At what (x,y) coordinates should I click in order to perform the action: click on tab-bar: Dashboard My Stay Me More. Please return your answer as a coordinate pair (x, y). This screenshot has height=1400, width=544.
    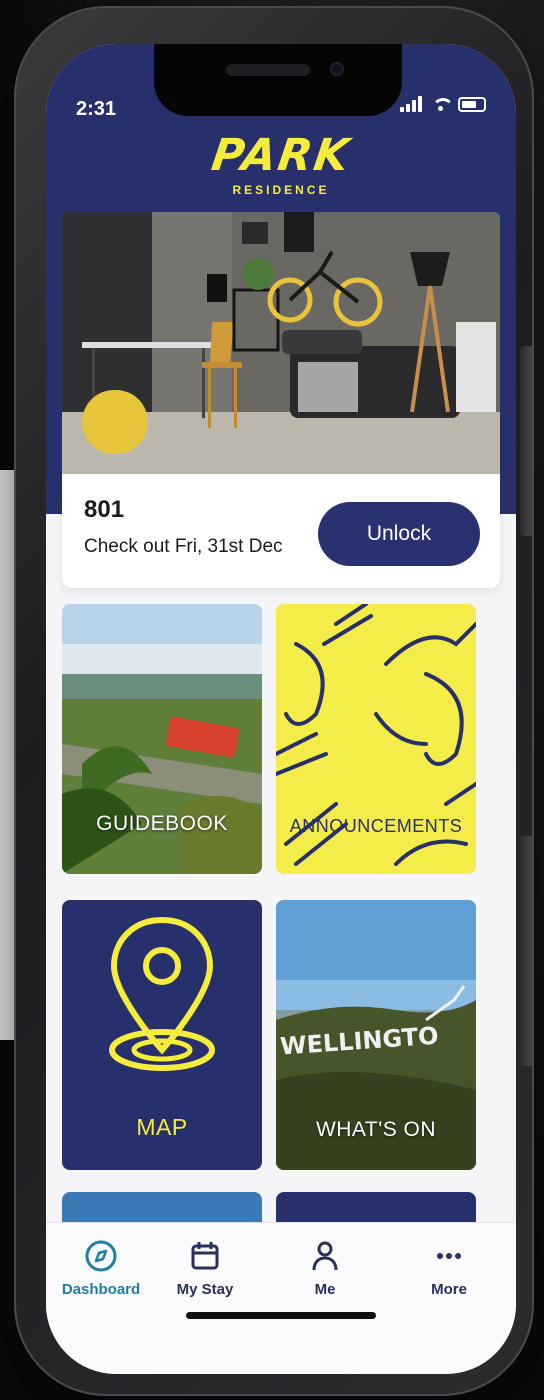
    Looking at the image, I should click on (281, 1298).